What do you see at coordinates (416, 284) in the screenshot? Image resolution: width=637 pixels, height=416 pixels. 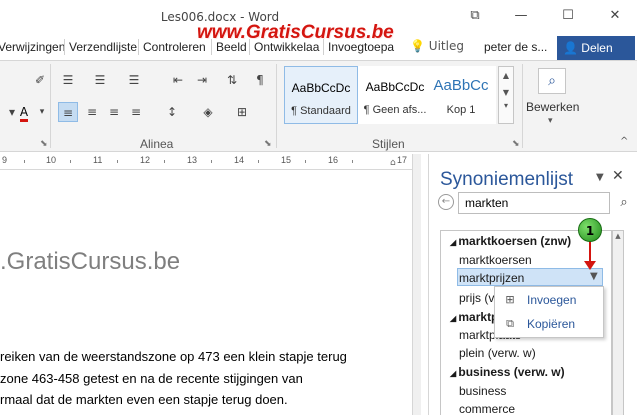 I see `document-scrollbar` at bounding box center [416, 284].